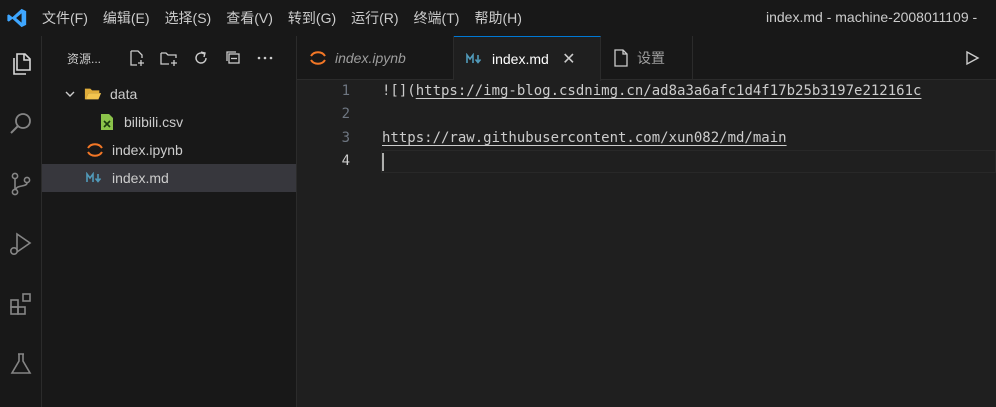  I want to click on collapse-all-icon, so click(233, 58).